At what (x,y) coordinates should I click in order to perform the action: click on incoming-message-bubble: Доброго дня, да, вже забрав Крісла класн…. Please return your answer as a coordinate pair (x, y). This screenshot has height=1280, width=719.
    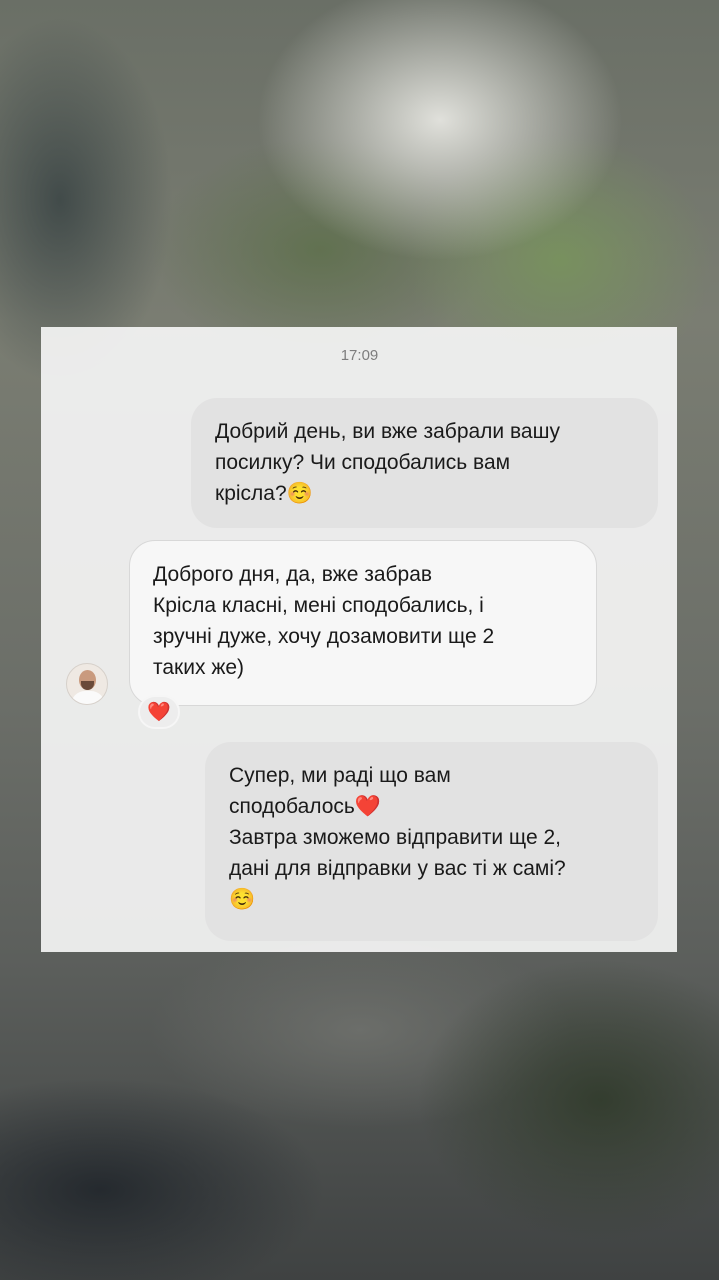
    Looking at the image, I should click on (363, 623).